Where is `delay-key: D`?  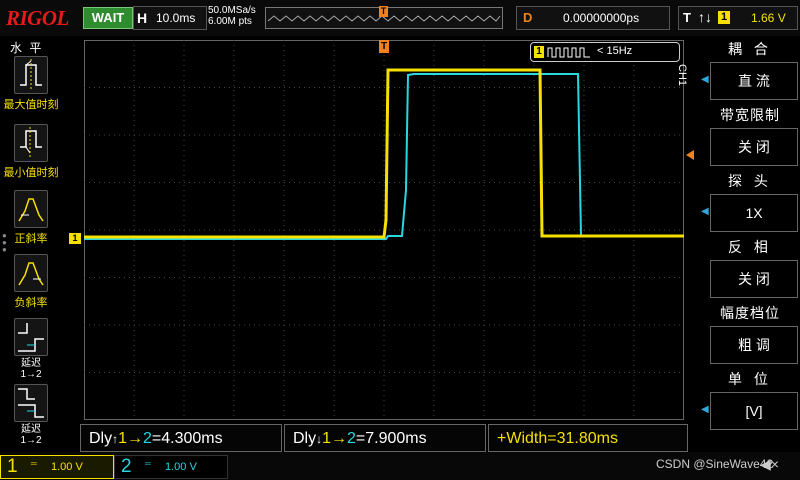 delay-key: D is located at coordinates (528, 17).